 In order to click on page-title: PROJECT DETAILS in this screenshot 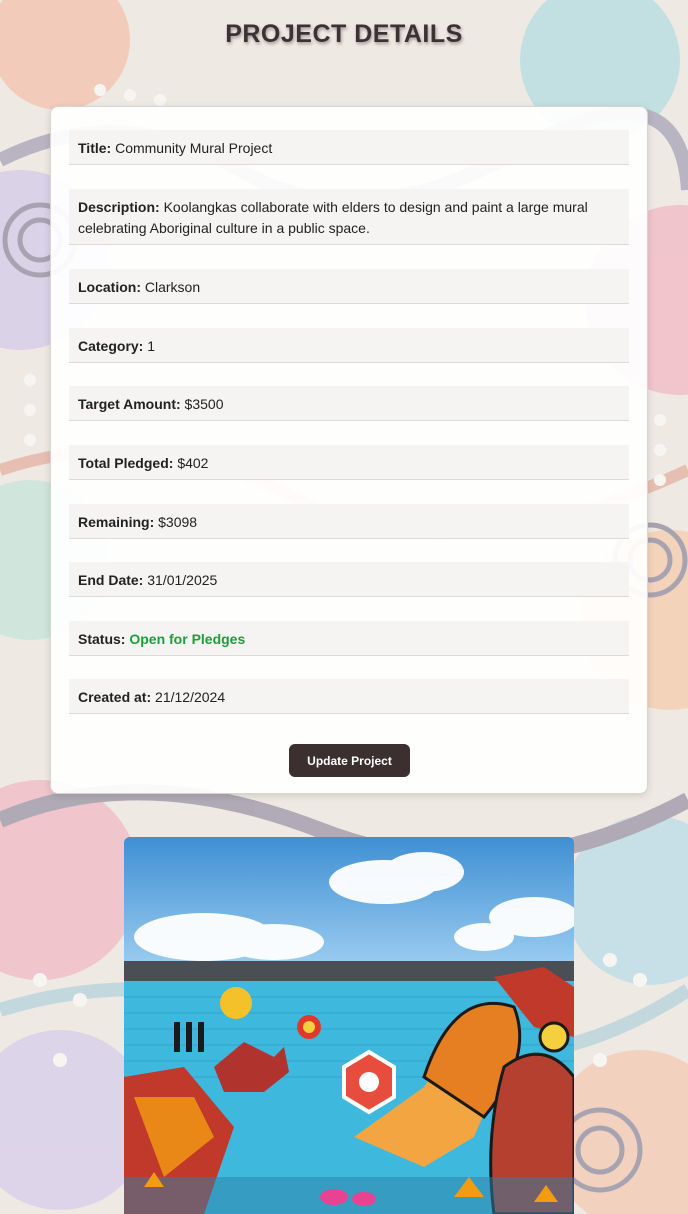, I will do `click(344, 34)`.